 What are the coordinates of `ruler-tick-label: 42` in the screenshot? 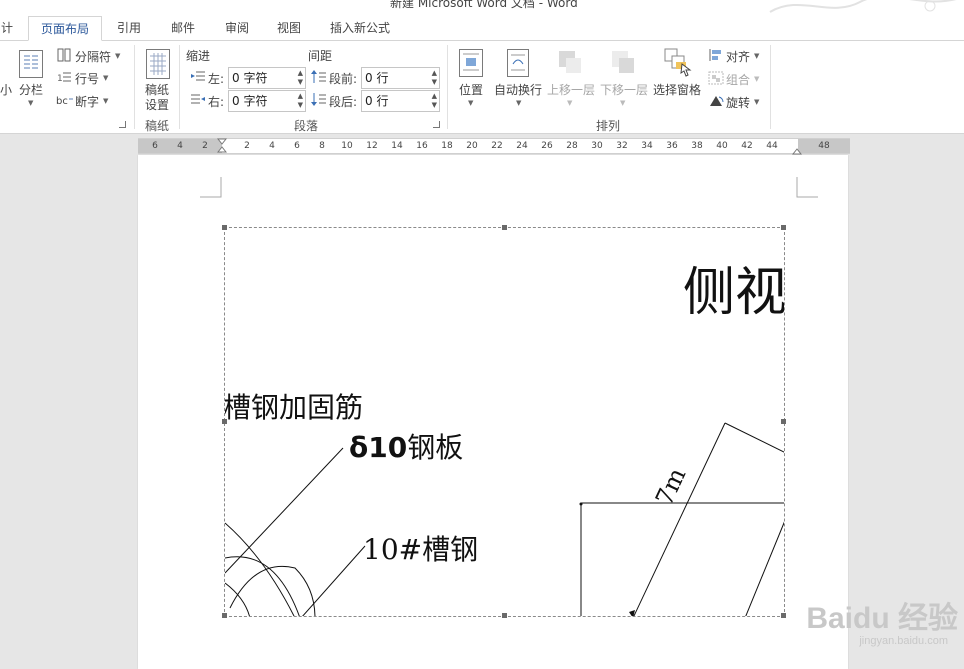 It's located at (747, 146).